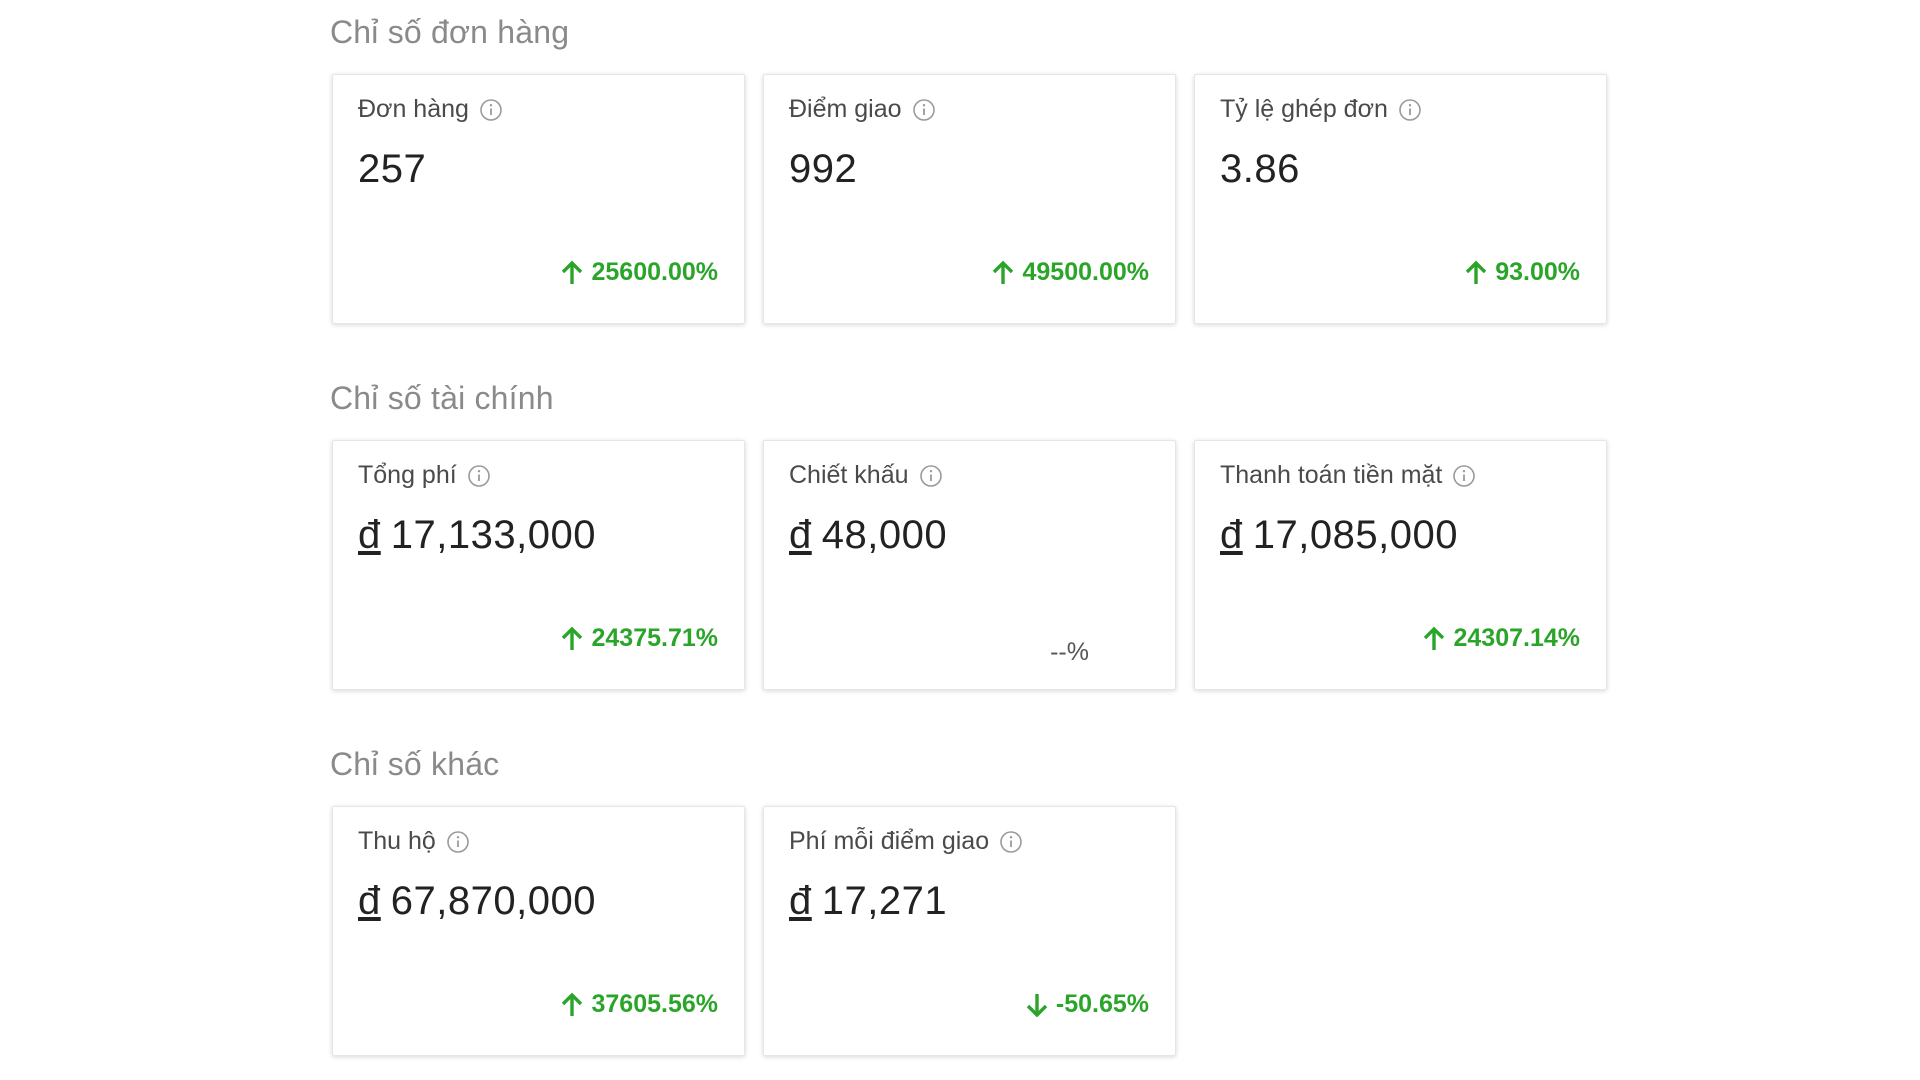 This screenshot has height=1080, width=1920. I want to click on metric-card-delivery-points: Điểm giao 992 49500.00%, so click(969, 199).